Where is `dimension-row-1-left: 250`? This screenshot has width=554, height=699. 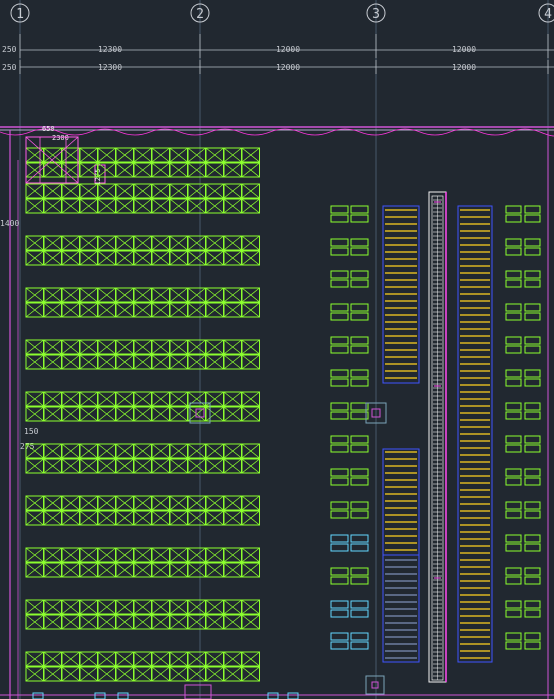
dimension-row-1-left: 250 is located at coordinates (9, 49).